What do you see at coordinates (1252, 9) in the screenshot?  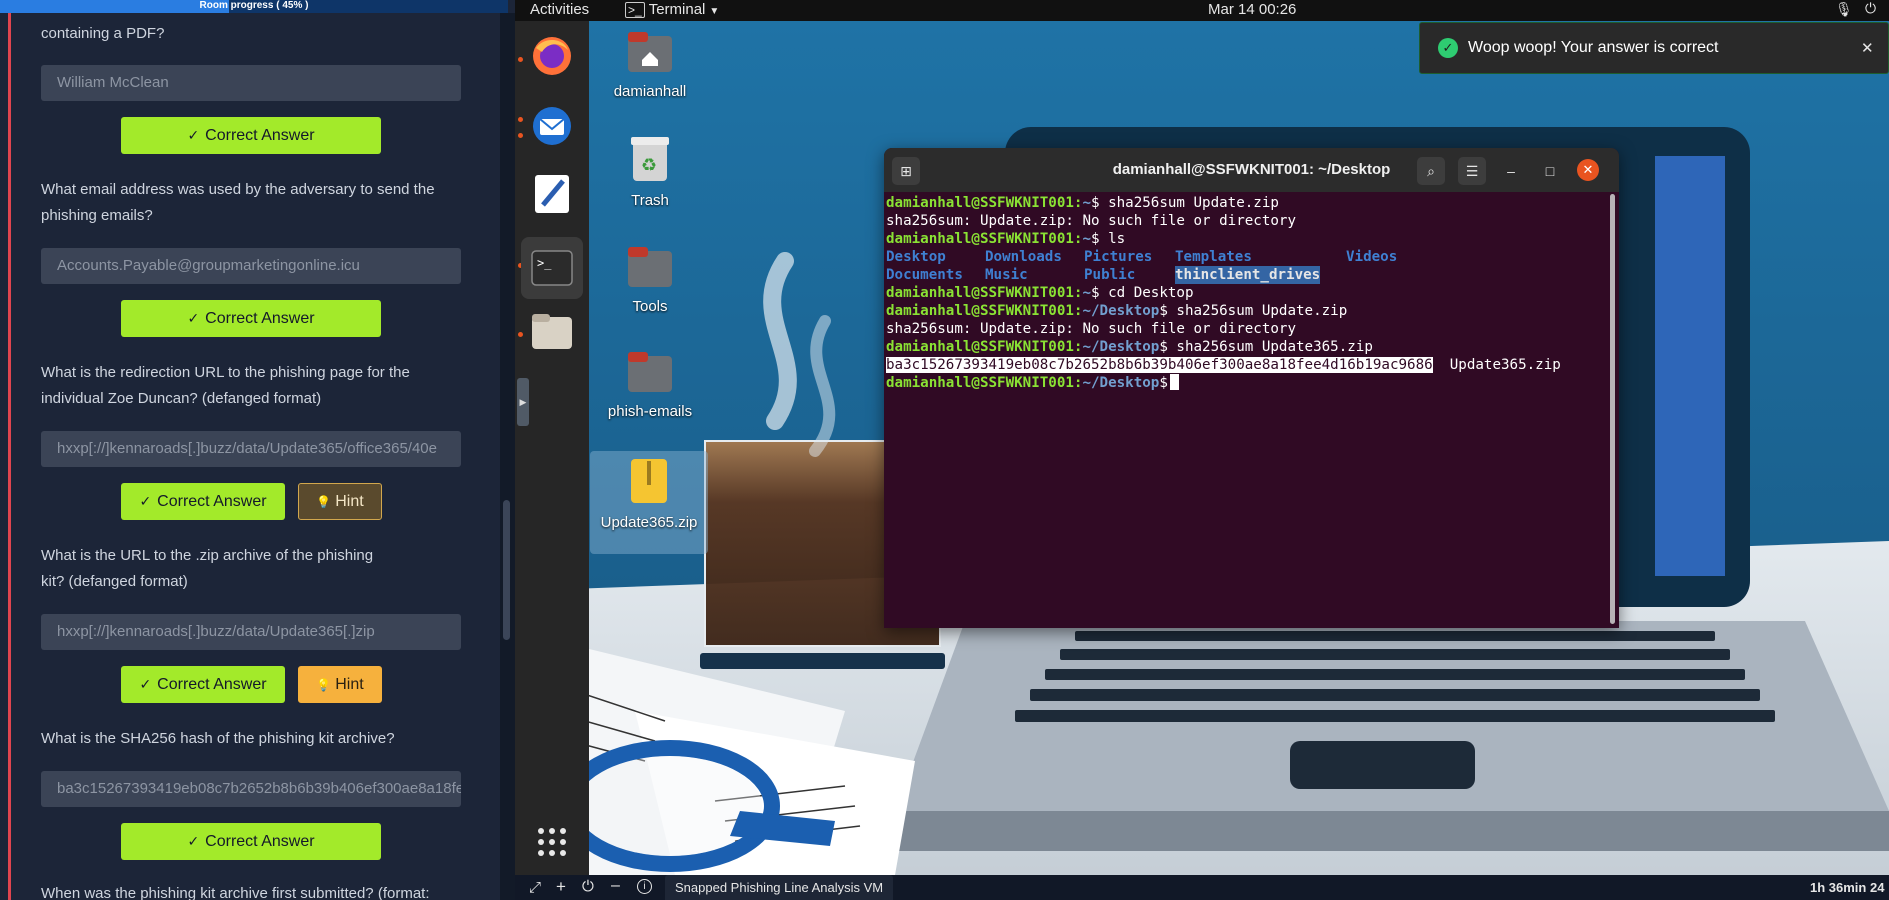 I see `clock: Mar 14 00:26` at bounding box center [1252, 9].